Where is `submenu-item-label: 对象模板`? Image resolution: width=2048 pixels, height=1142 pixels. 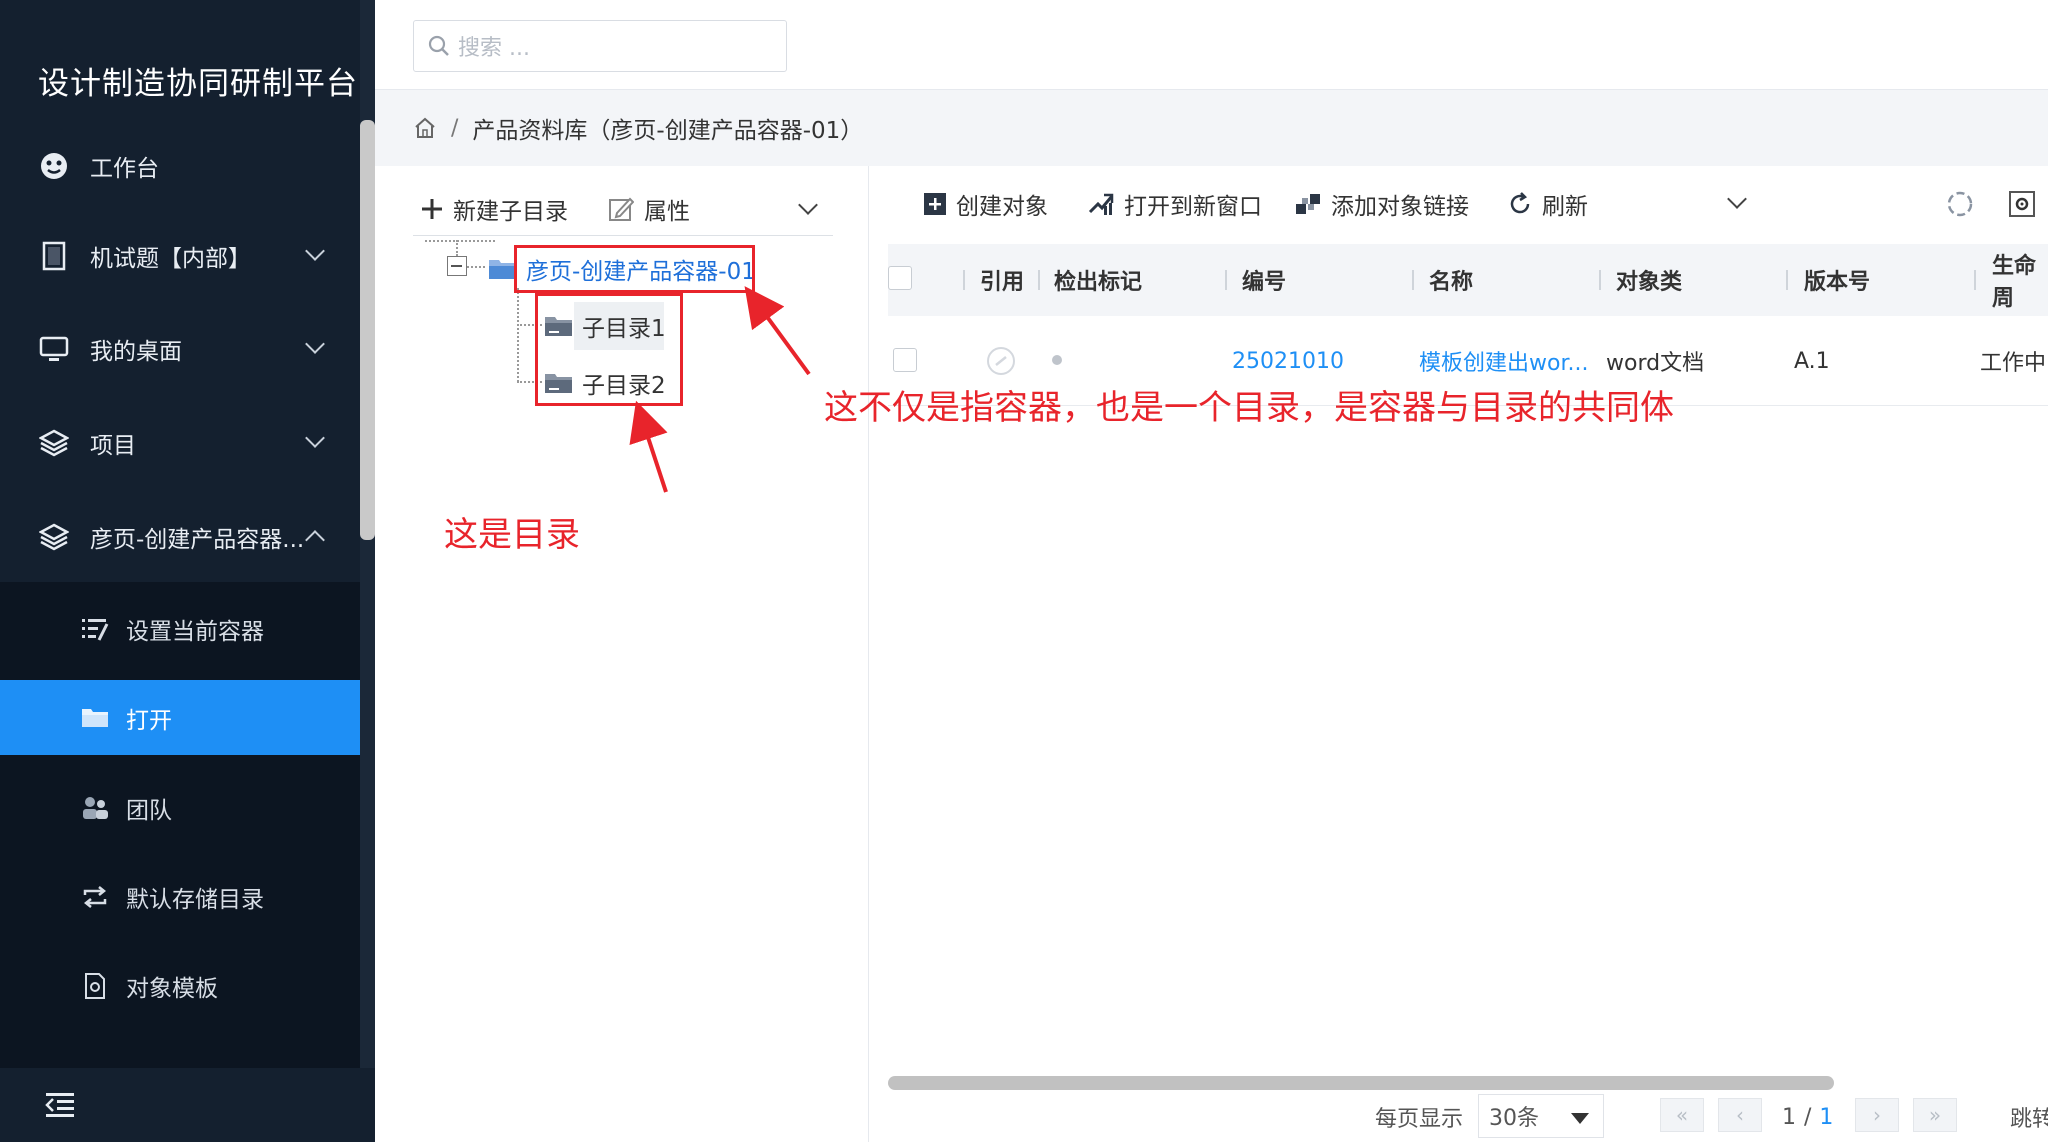
submenu-item-label: 对象模板 is located at coordinates (172, 988).